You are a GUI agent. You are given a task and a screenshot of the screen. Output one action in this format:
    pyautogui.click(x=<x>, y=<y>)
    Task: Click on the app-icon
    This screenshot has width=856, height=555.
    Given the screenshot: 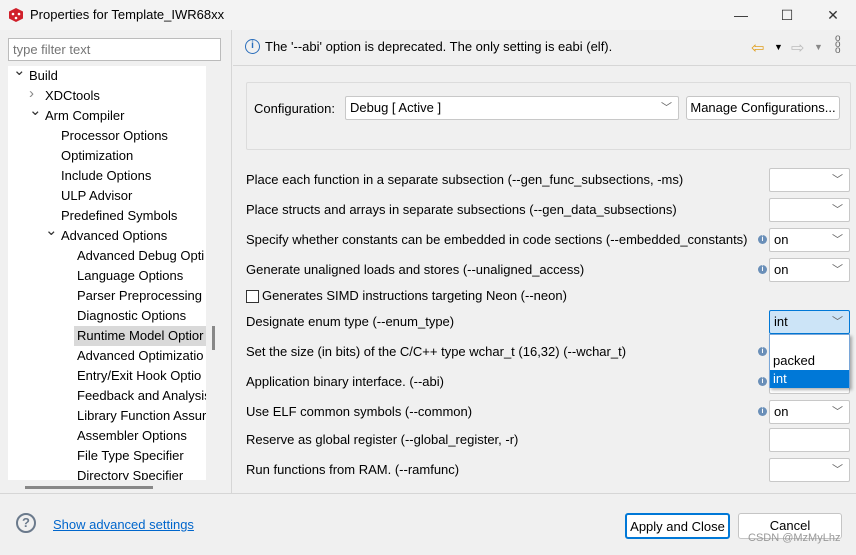 What is the action you would take?
    pyautogui.click(x=16, y=15)
    